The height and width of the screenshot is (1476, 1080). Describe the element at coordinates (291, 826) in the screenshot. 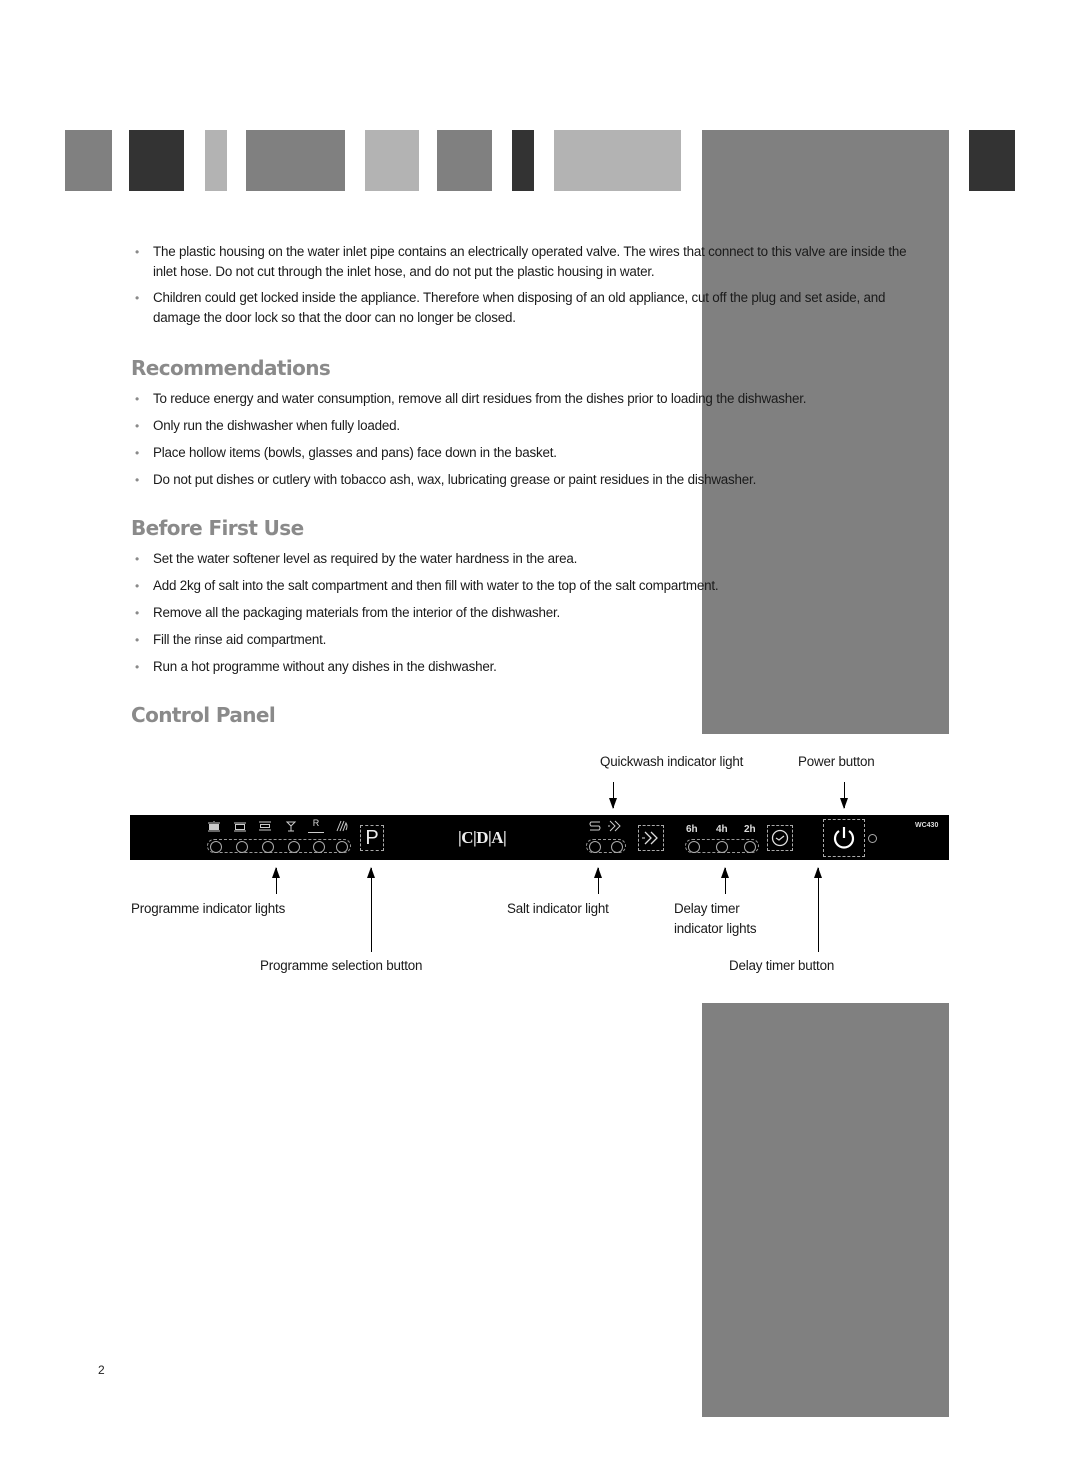

I see `glass-icon` at that location.